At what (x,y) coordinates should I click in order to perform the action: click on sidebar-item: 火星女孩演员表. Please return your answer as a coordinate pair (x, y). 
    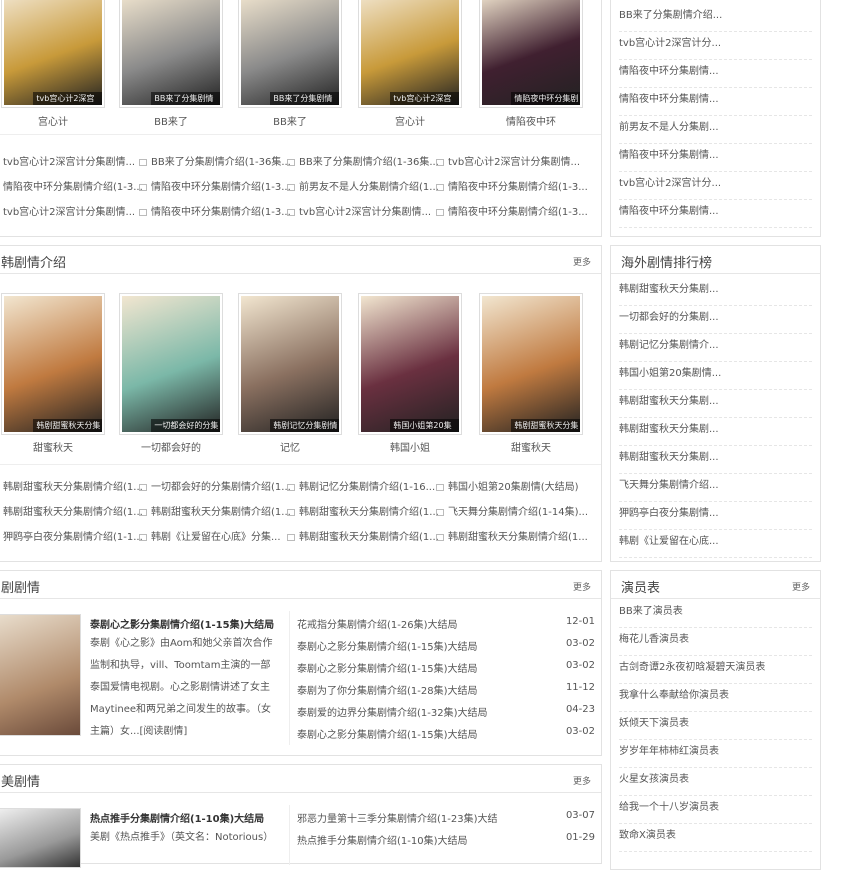
    Looking at the image, I should click on (715, 782).